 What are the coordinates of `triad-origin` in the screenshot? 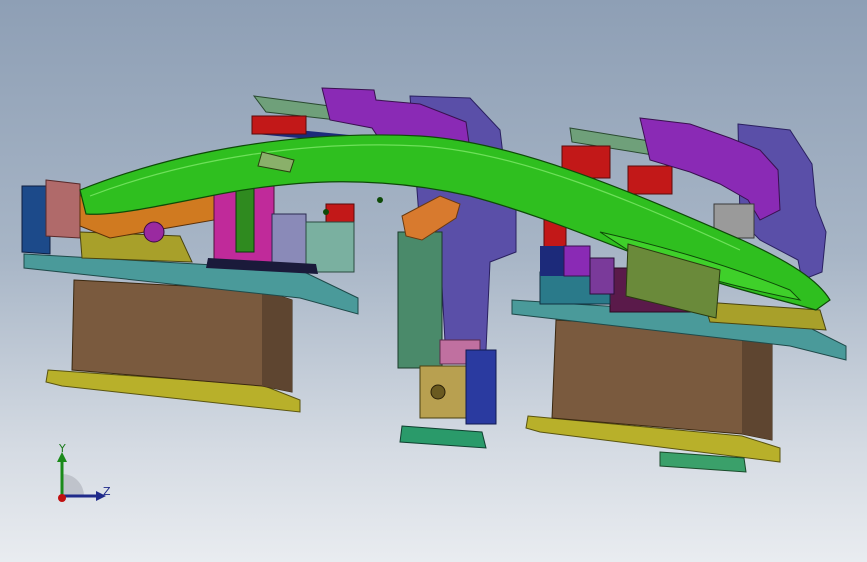 It's located at (62, 498).